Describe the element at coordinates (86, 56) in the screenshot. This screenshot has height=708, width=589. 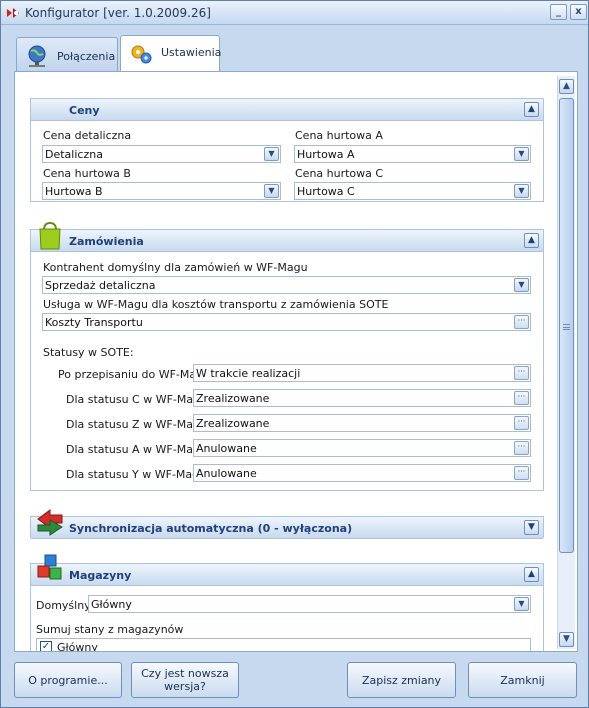
I see `tab-label: Połączenia` at that location.